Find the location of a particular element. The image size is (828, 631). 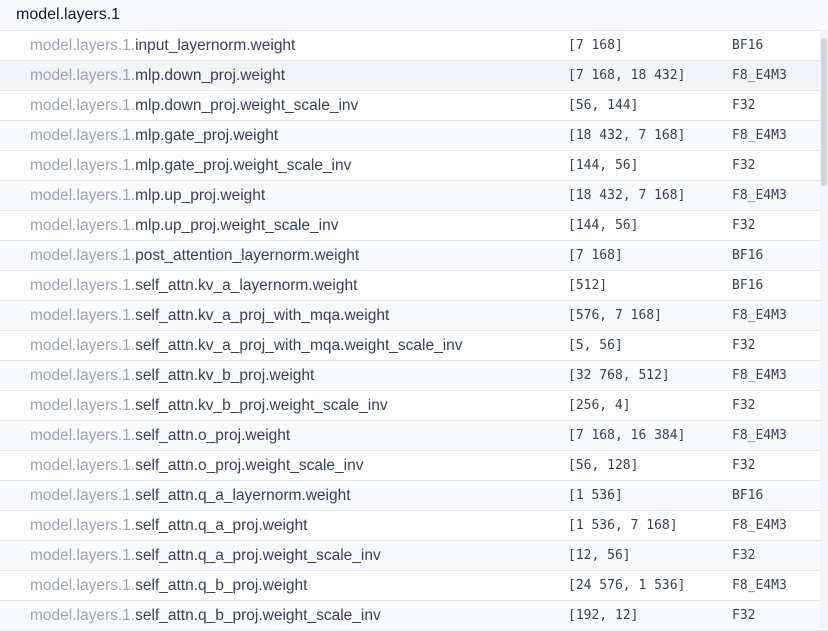

tensor-name-suffix: self_attn.q_a_proj.weight_scale_inv is located at coordinates (258, 555).